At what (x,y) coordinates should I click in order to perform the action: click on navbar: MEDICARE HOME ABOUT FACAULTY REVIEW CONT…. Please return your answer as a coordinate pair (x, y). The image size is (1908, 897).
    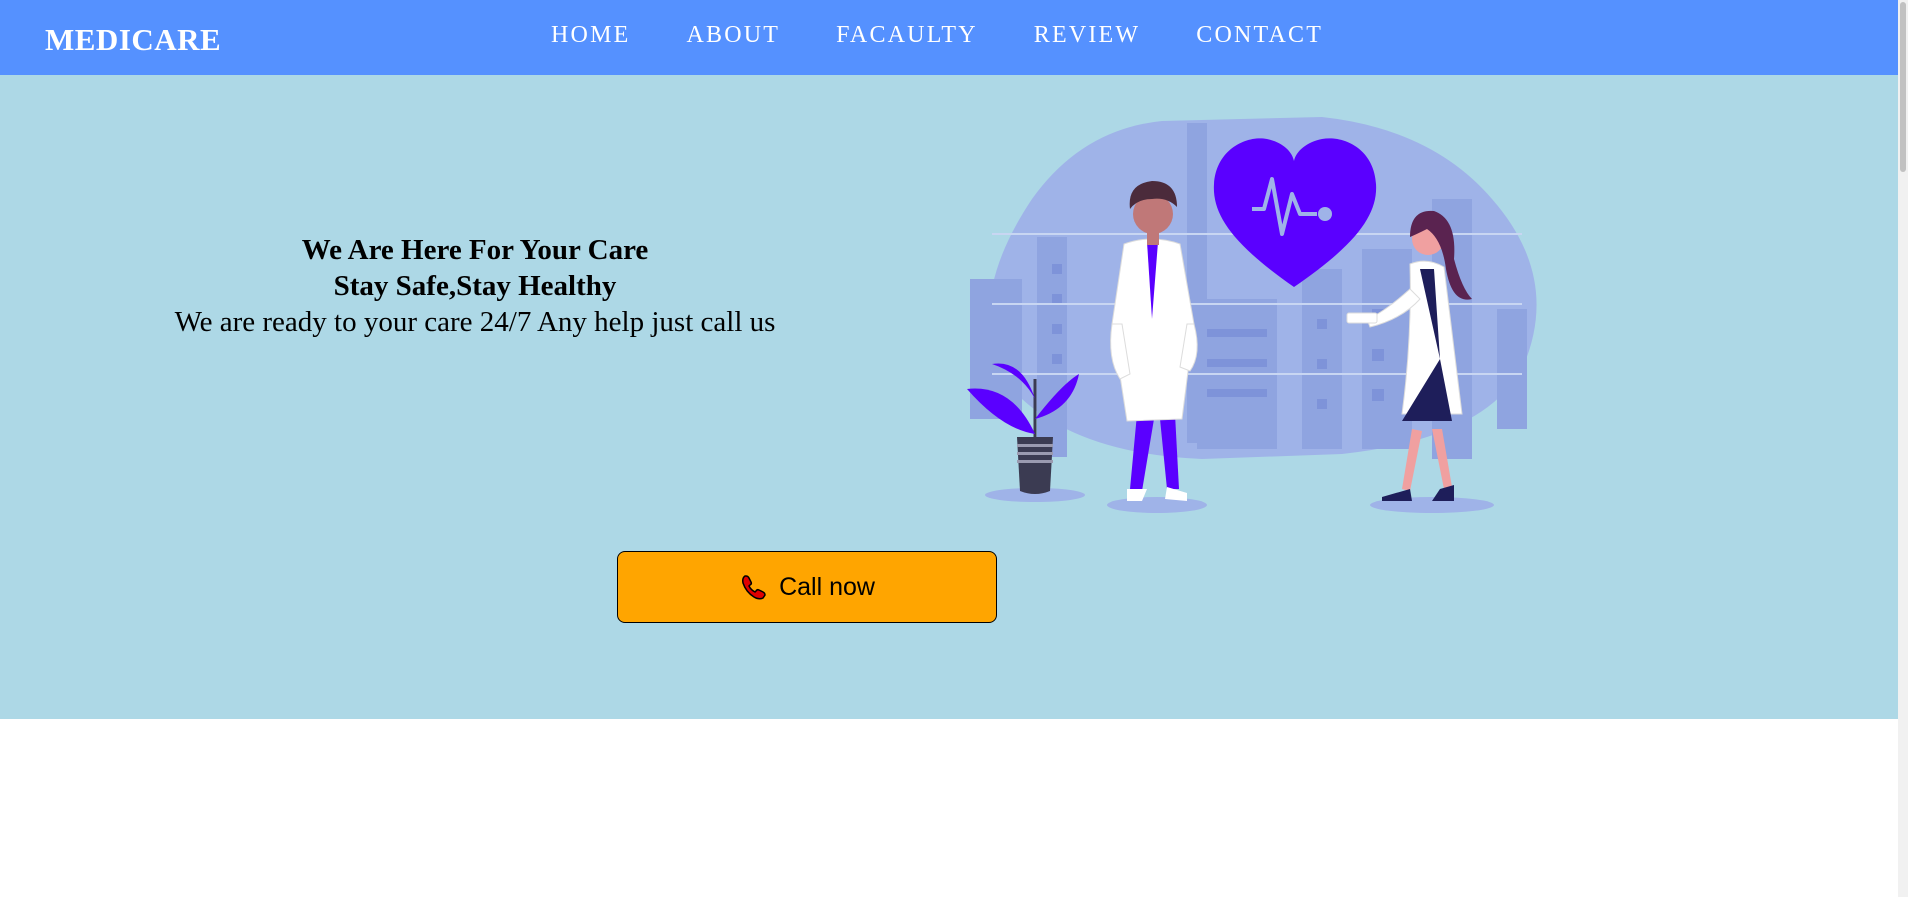
    Looking at the image, I should click on (949, 37).